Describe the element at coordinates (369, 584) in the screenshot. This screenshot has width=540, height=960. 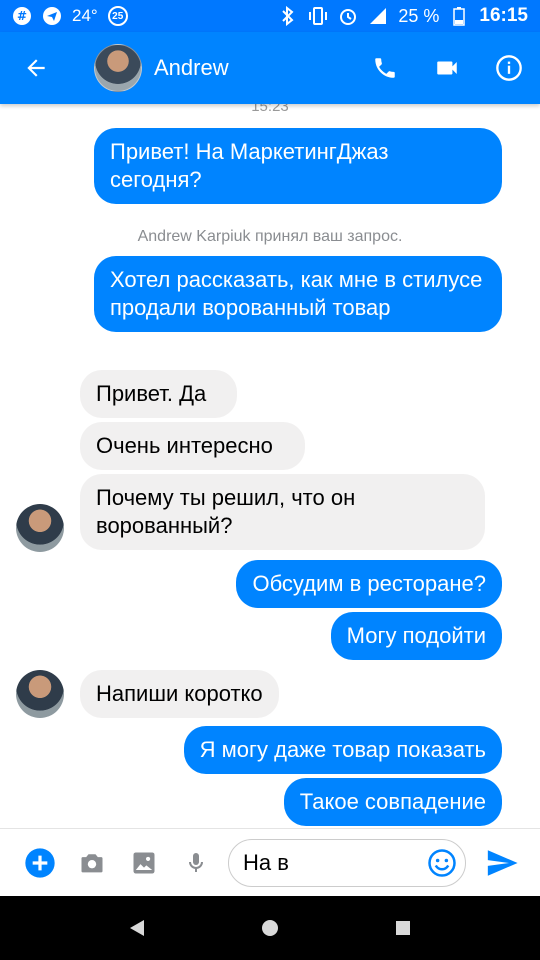
I see `message-bubble-outgoing: Обсудим в ресторане?` at that location.